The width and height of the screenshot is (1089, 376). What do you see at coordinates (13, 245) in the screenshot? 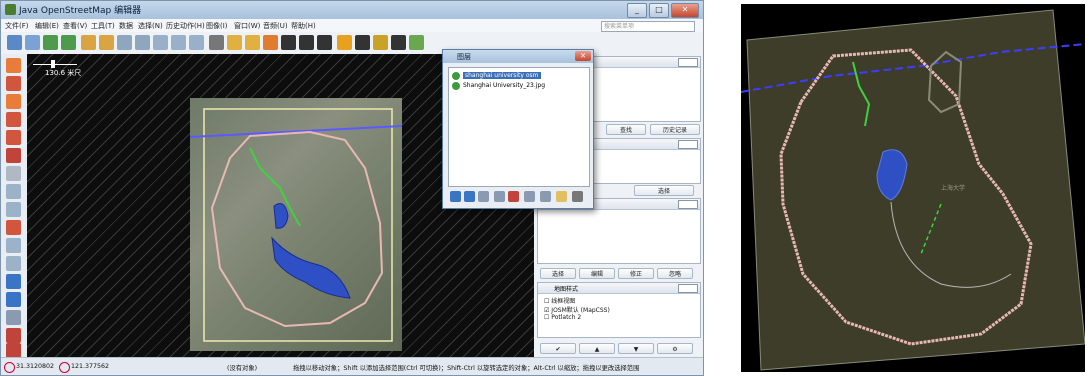
I see `relations-icon` at bounding box center [13, 245].